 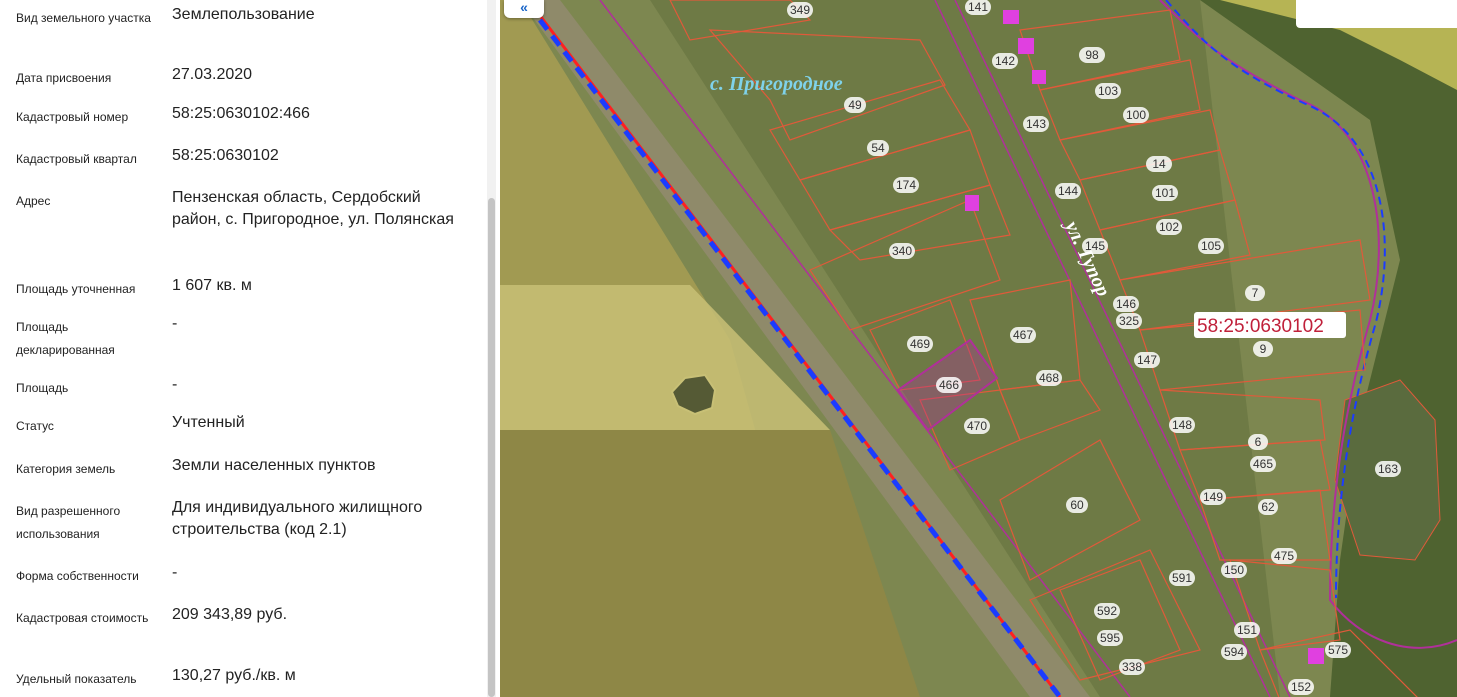 What do you see at coordinates (1110, 638) in the screenshot?
I see `parcel-label: 595` at bounding box center [1110, 638].